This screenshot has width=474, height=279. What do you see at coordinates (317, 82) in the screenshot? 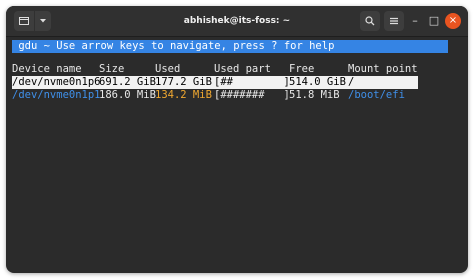
I see `device-free: 514.0 GiB` at bounding box center [317, 82].